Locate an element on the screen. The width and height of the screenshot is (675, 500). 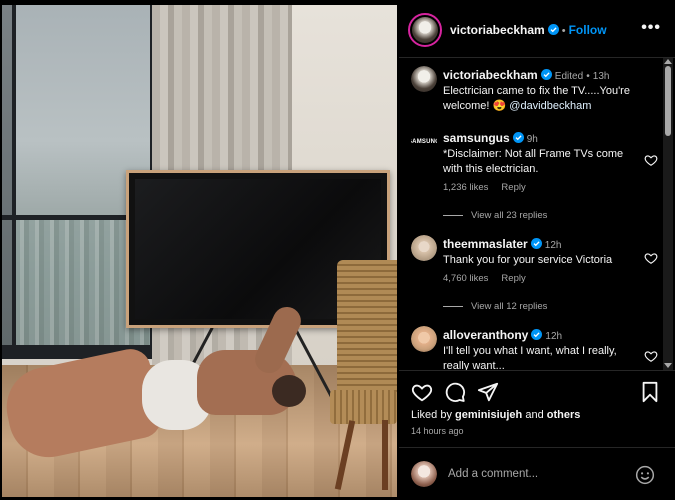
caption-edited: Edited is located at coordinates (569, 76).